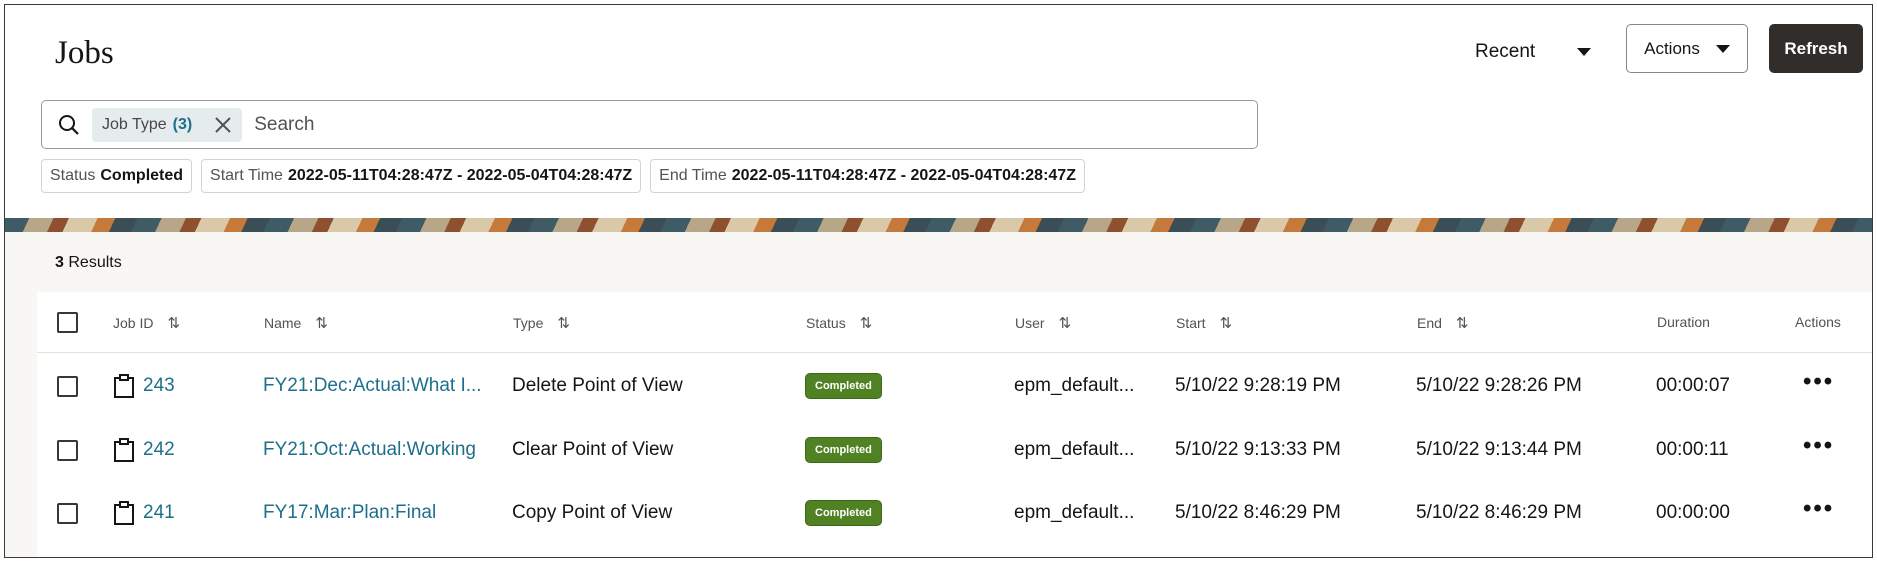  What do you see at coordinates (938, 225) in the screenshot?
I see `decorative-banner` at bounding box center [938, 225].